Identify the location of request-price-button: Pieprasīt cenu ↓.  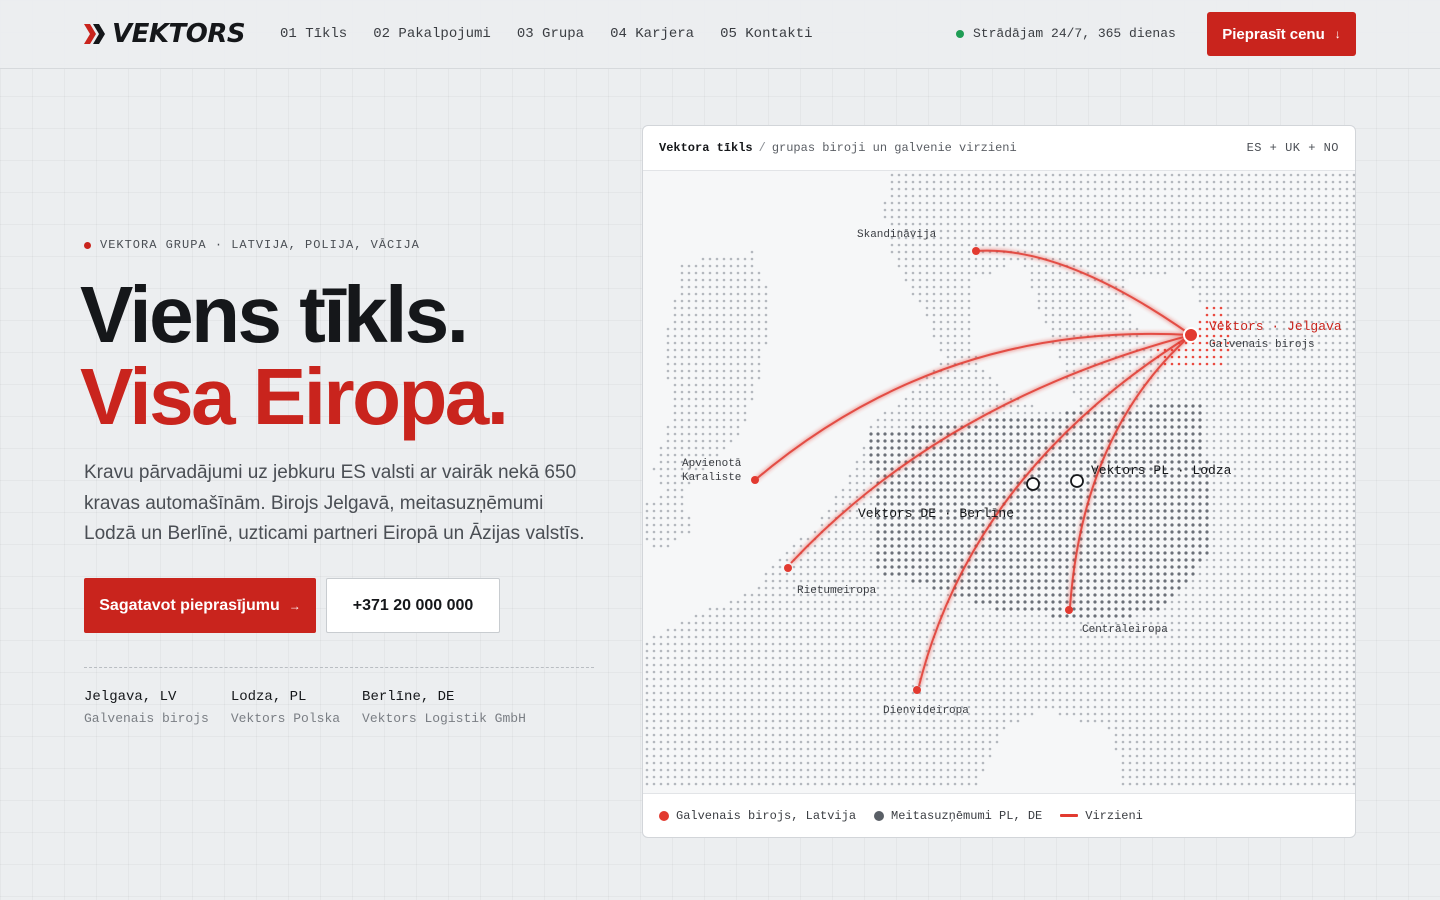
(1281, 34).